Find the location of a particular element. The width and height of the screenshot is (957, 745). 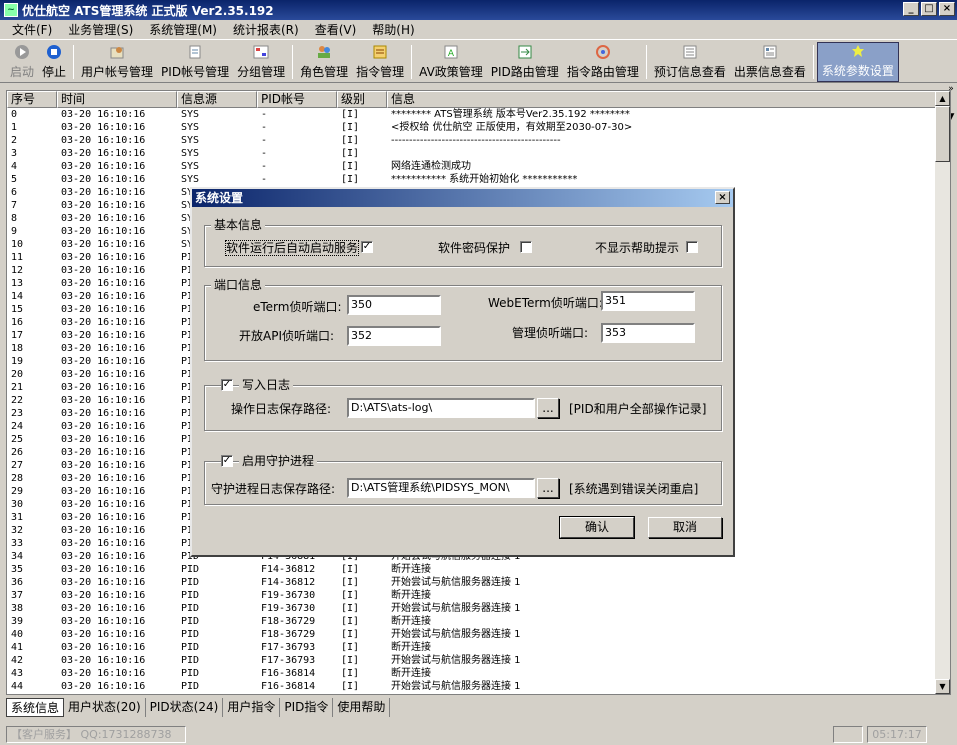

menu-reports: 统计报表(R) is located at coordinates (266, 29).